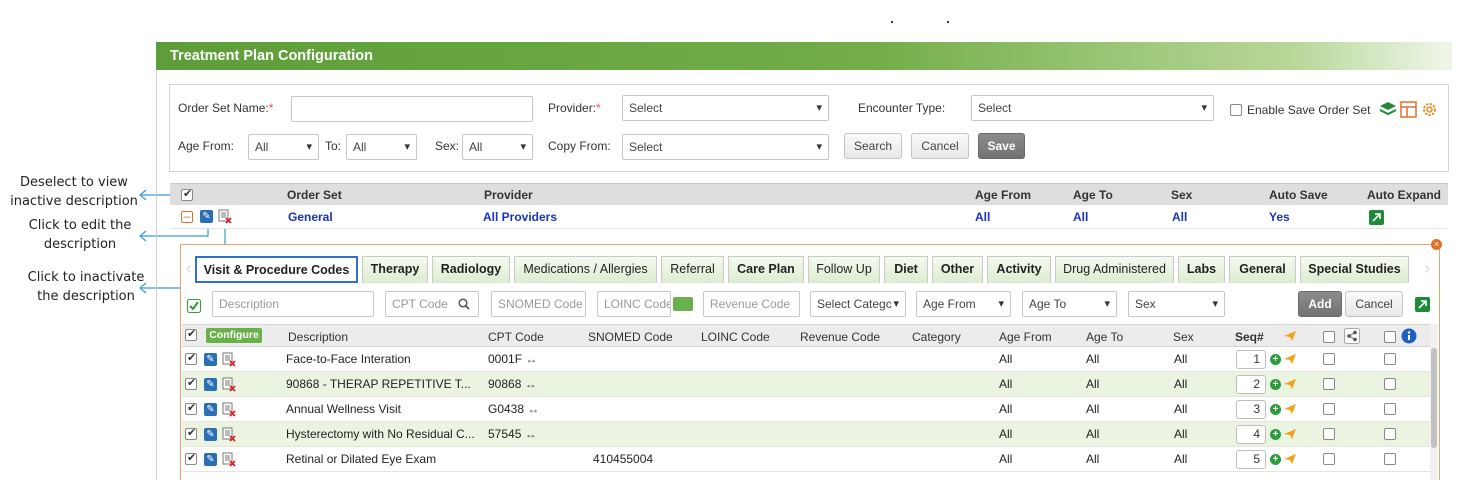 This screenshot has height=490, width=1458. I want to click on seq-input: 2, so click(1251, 384).